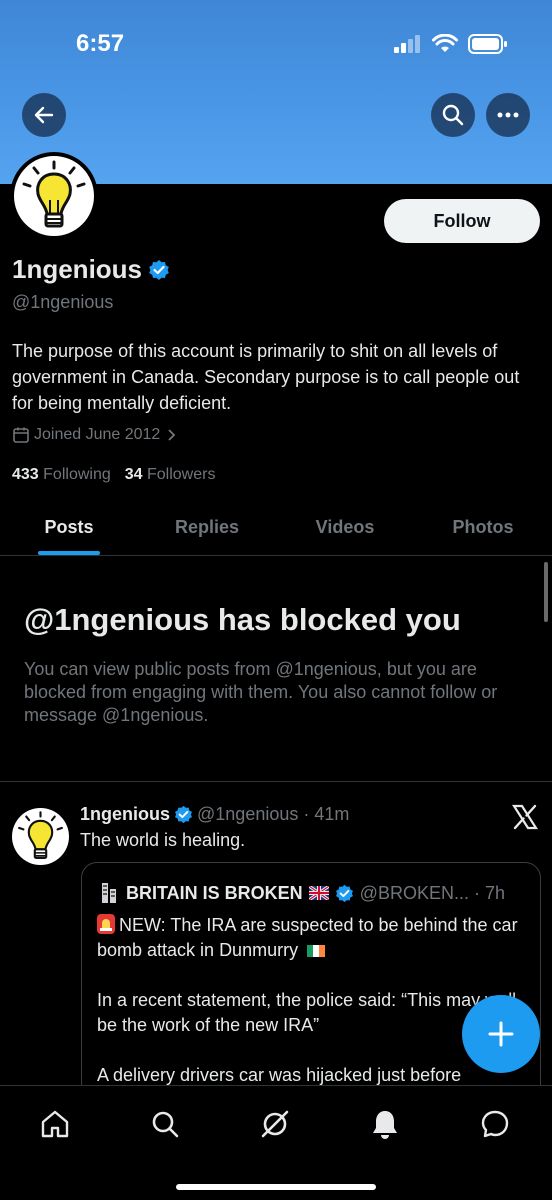 The width and height of the screenshot is (552, 1200). I want to click on siren-icon, so click(106, 924).